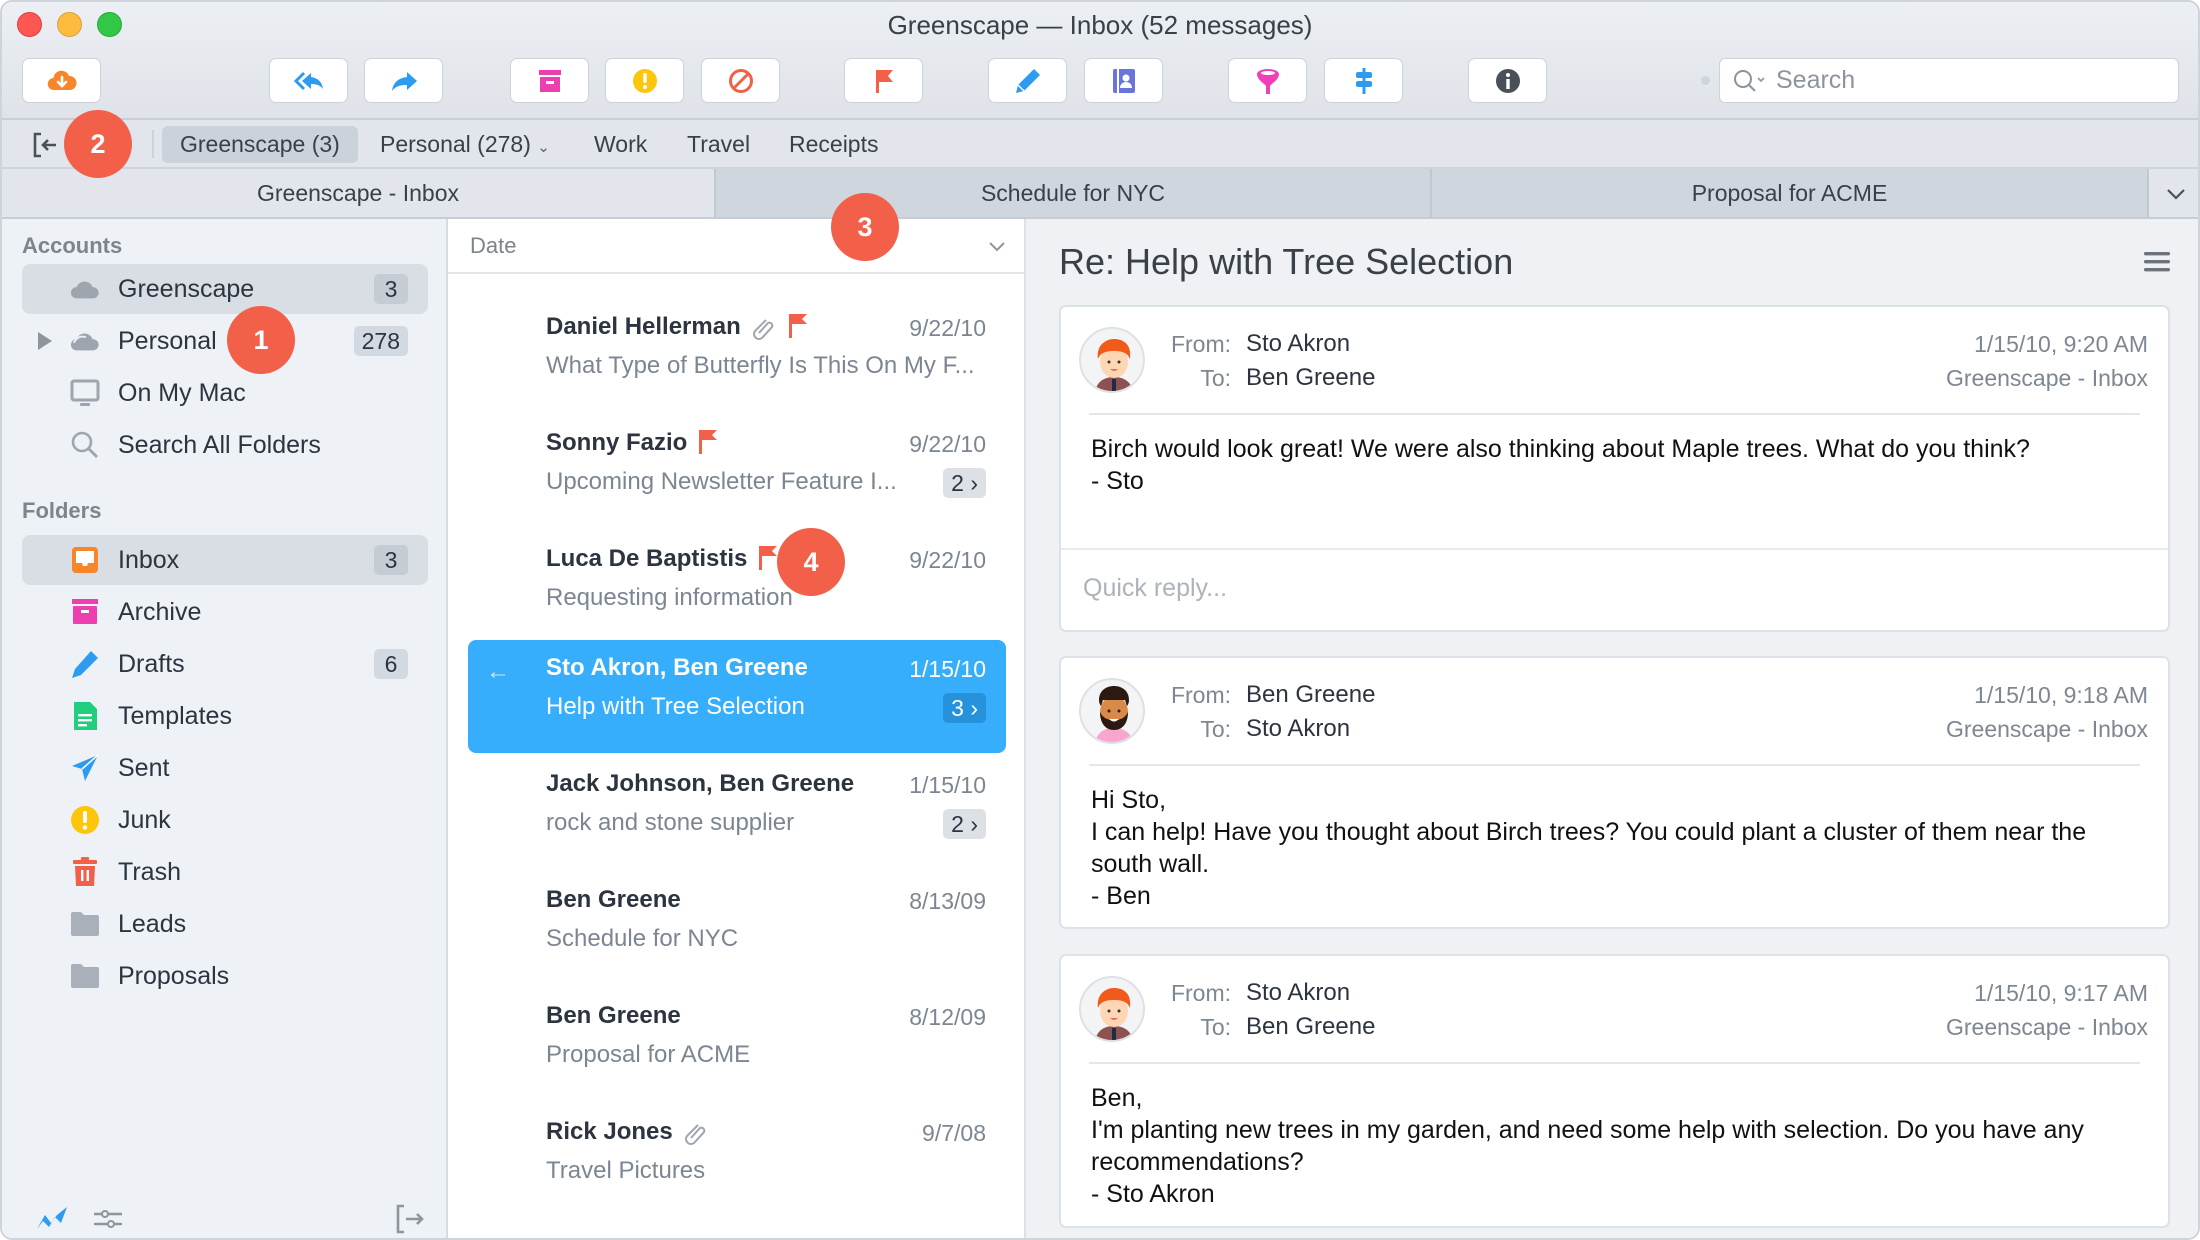 The width and height of the screenshot is (2200, 1240). I want to click on message-date: 1/15/10, so click(947, 785).